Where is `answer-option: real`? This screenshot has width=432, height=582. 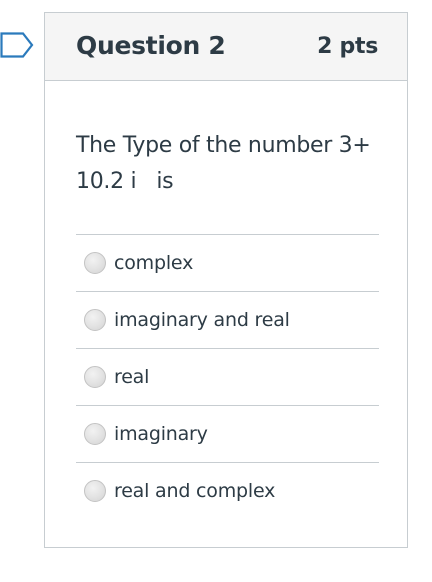
answer-option: real is located at coordinates (227, 377).